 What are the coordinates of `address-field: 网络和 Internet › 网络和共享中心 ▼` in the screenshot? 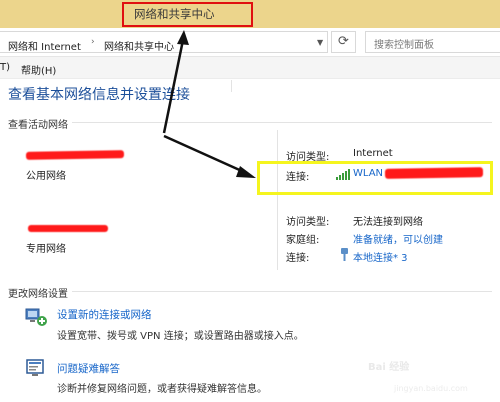 It's located at (164, 42).